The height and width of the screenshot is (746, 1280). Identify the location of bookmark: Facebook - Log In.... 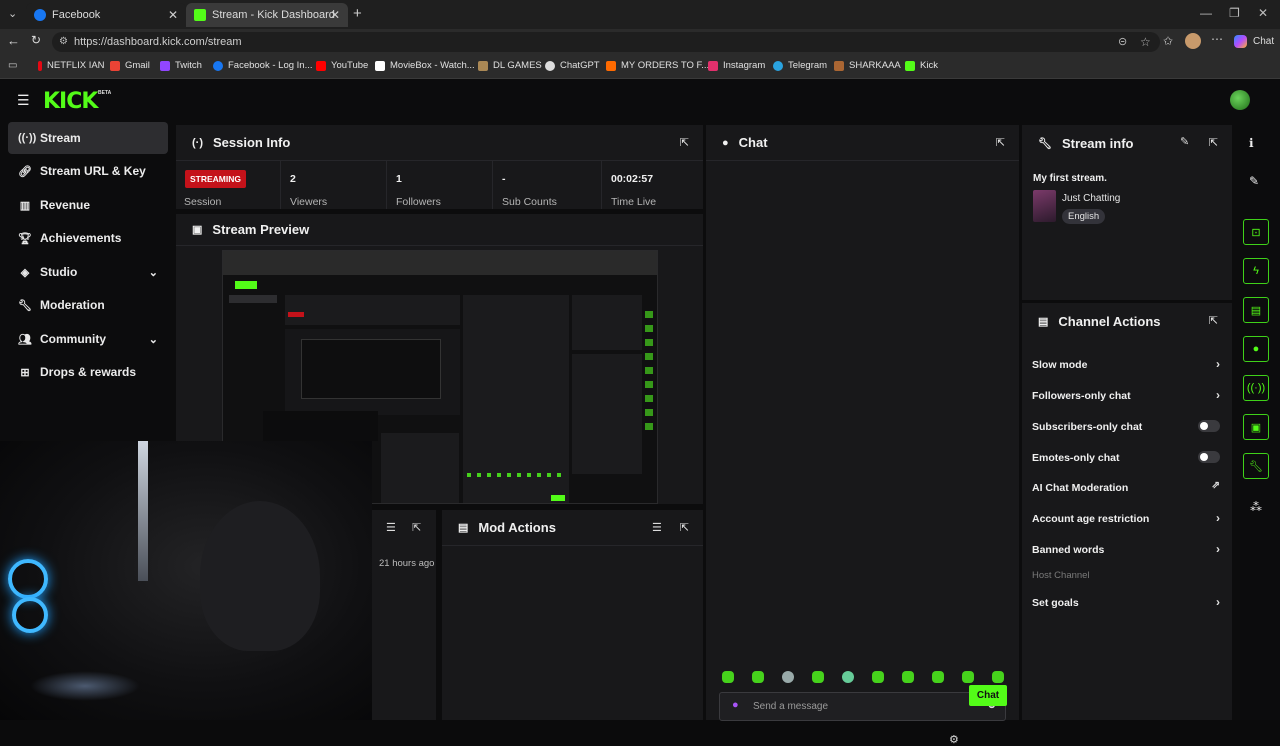
(263, 65).